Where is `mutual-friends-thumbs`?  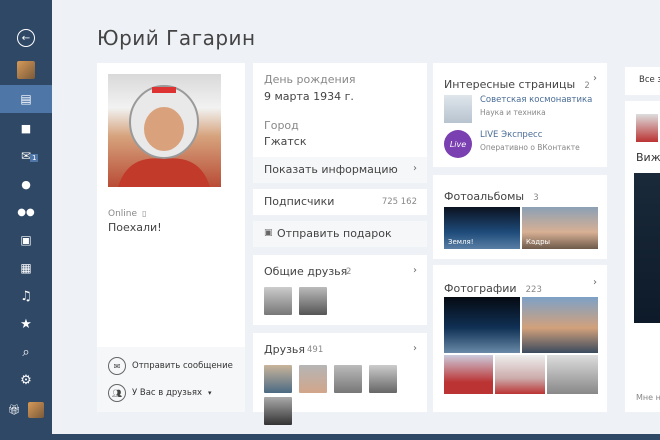
mutual-friends-thumbs is located at coordinates (296, 303).